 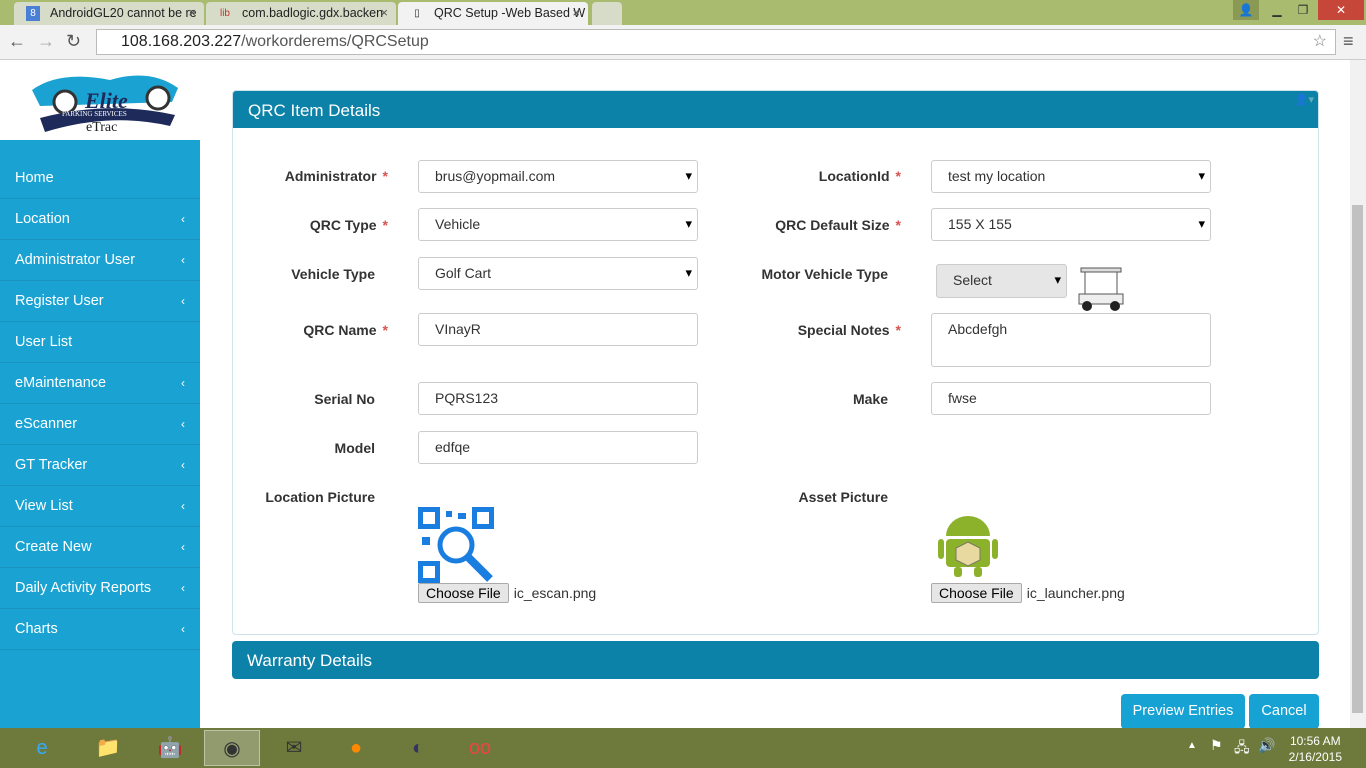 What do you see at coordinates (775, 660) in the screenshot?
I see `warranty-details-header: Warranty Details` at bounding box center [775, 660].